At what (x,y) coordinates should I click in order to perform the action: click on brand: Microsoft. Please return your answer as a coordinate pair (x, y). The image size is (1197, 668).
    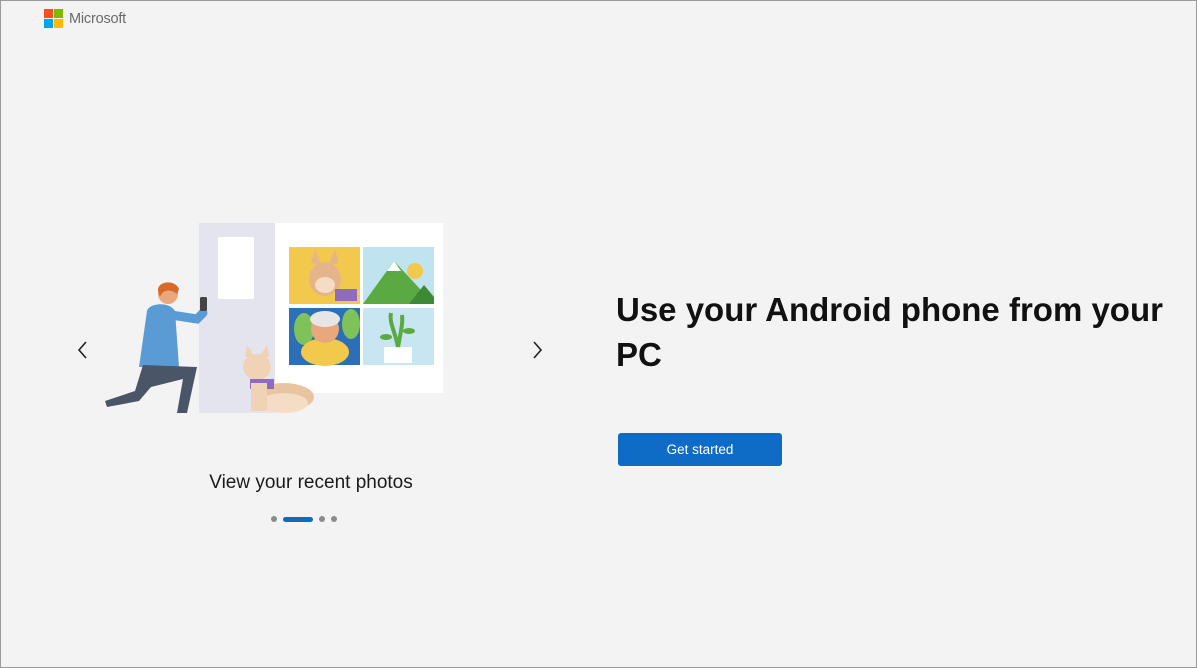
    Looking at the image, I should click on (85, 19).